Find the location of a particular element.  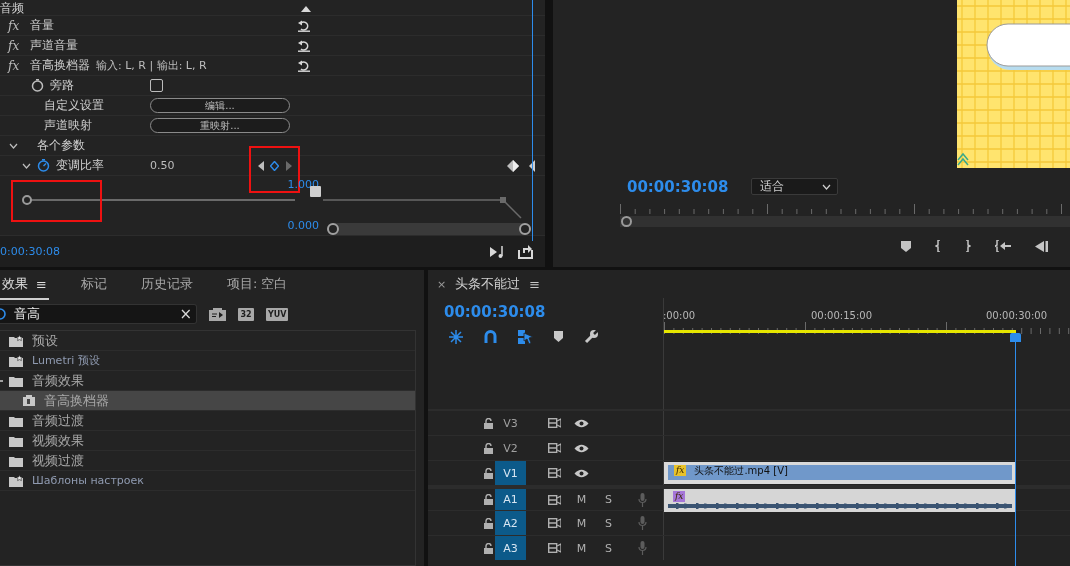

video-clip: fx 头条不能过.mp4 [V] is located at coordinates (840, 473).